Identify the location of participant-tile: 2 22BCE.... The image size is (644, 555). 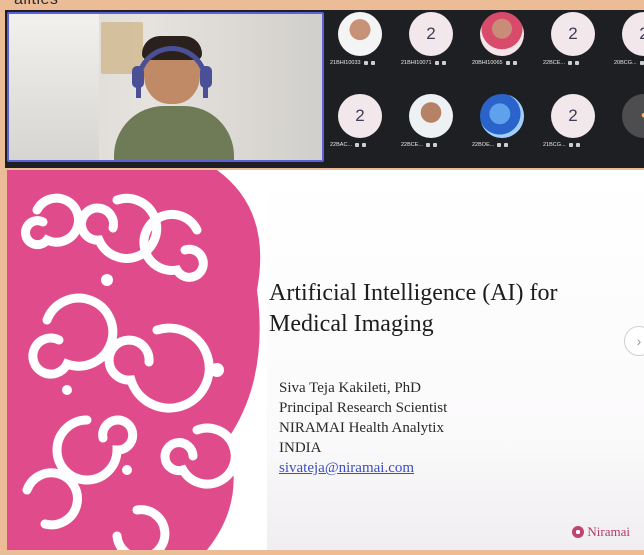
(573, 41).